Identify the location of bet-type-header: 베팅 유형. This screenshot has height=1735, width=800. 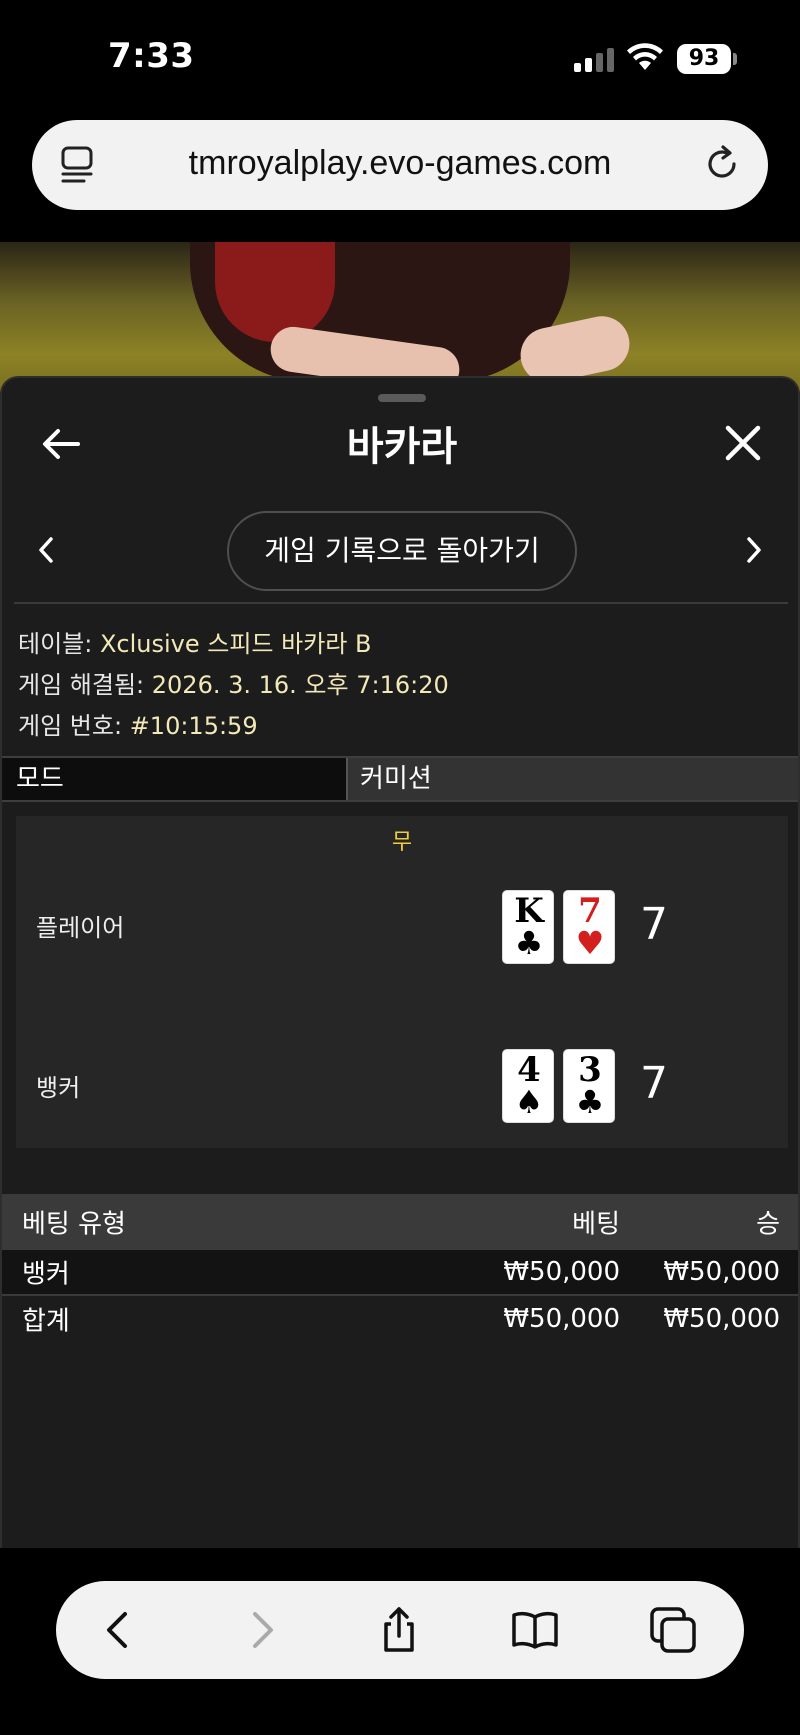
(74, 1224).